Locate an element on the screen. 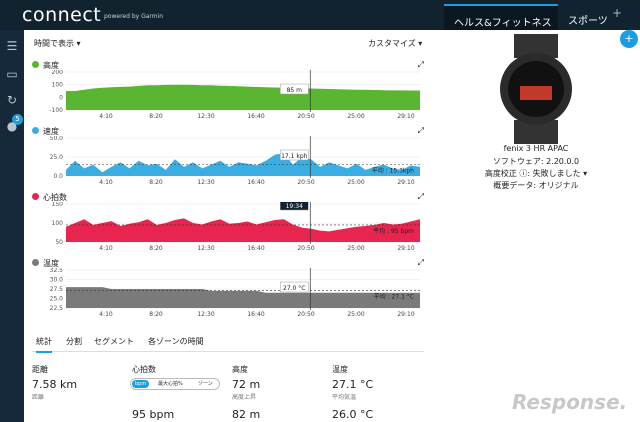 The width and height of the screenshot is (640, 422). toggle-bpm: bpm is located at coordinates (141, 384).